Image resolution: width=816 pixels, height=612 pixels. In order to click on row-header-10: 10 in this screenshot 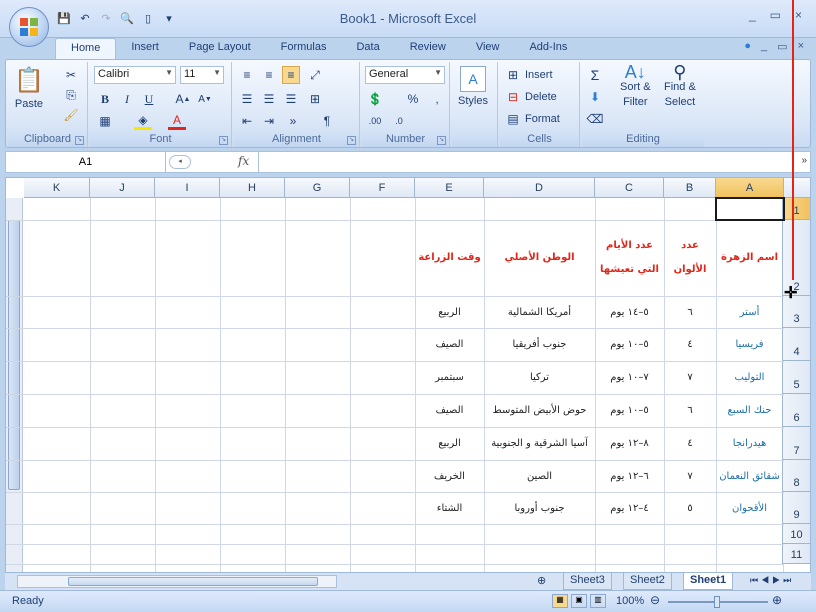, I will do `click(796, 534)`.